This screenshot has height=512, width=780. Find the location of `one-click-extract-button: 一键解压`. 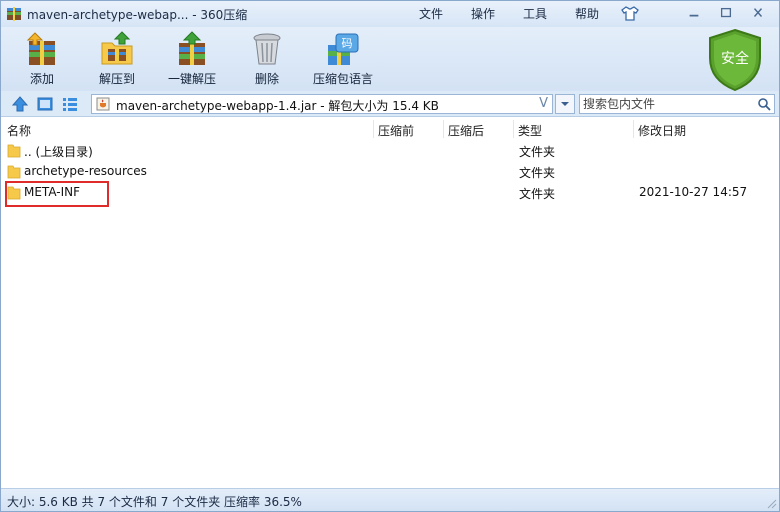

one-click-extract-button: 一键解压 is located at coordinates (192, 59).